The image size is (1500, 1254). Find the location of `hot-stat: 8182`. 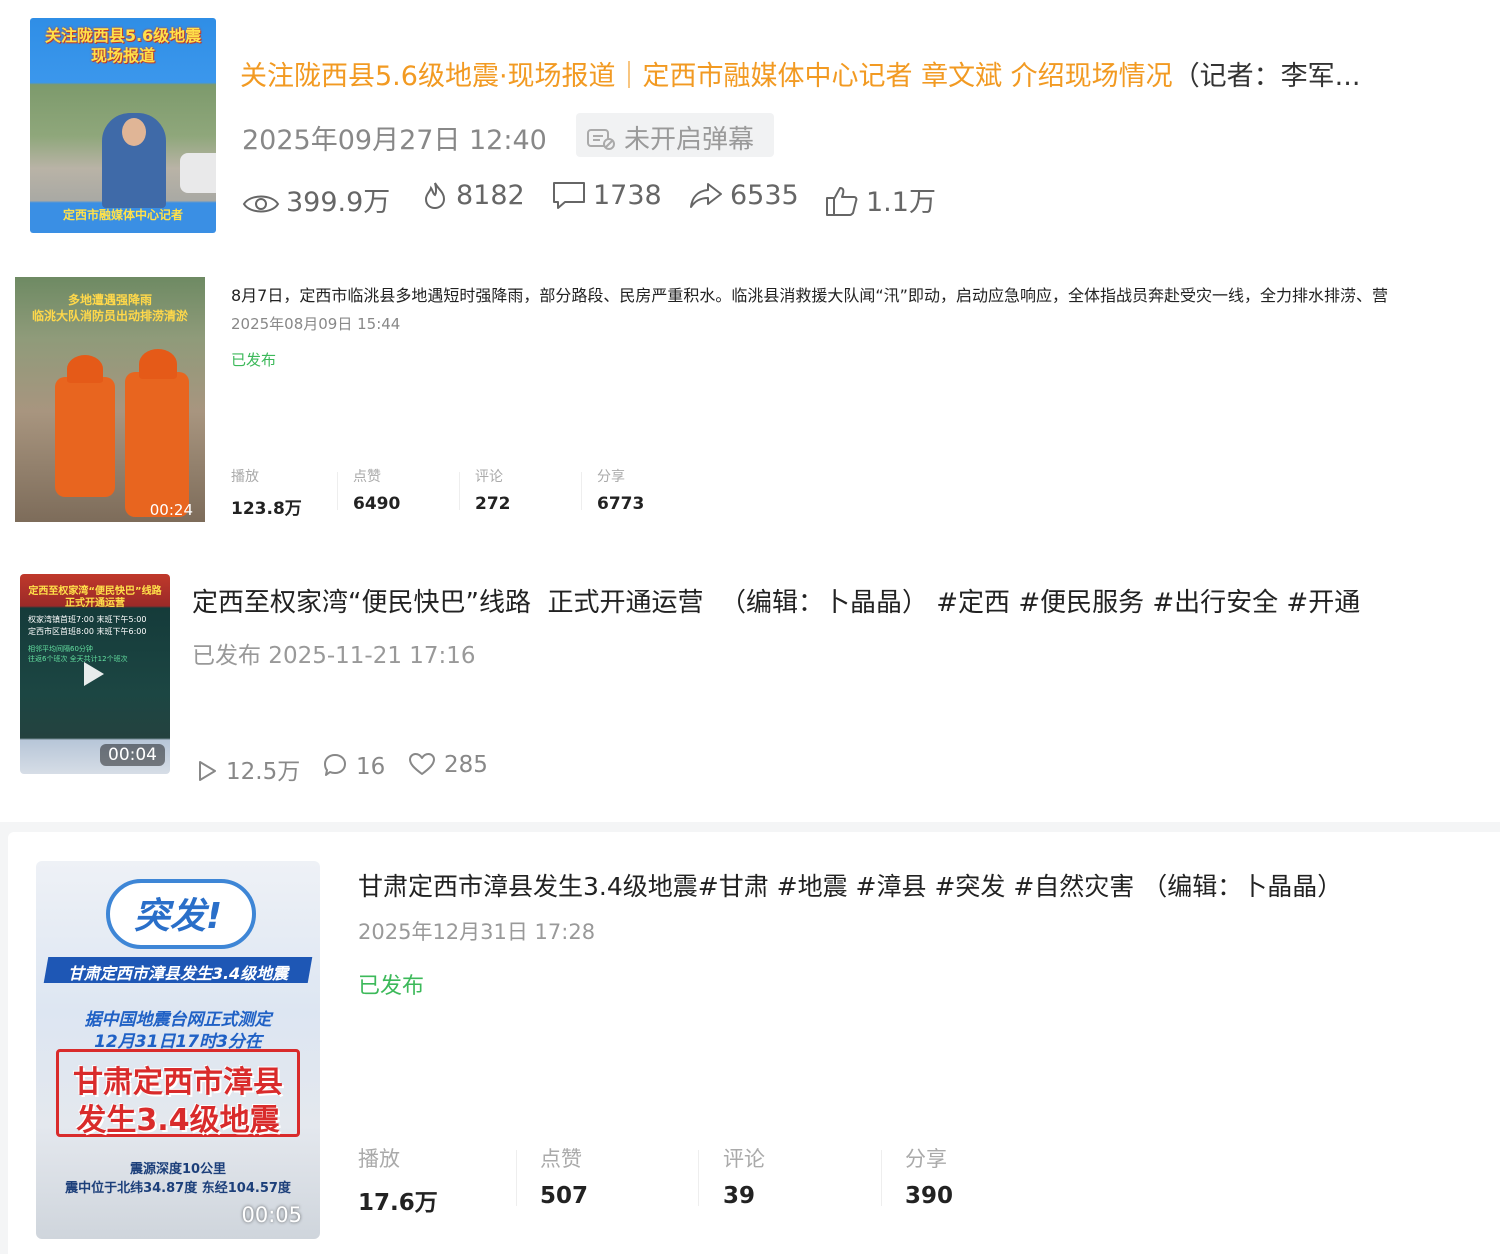

hot-stat: 8182 is located at coordinates (472, 200).